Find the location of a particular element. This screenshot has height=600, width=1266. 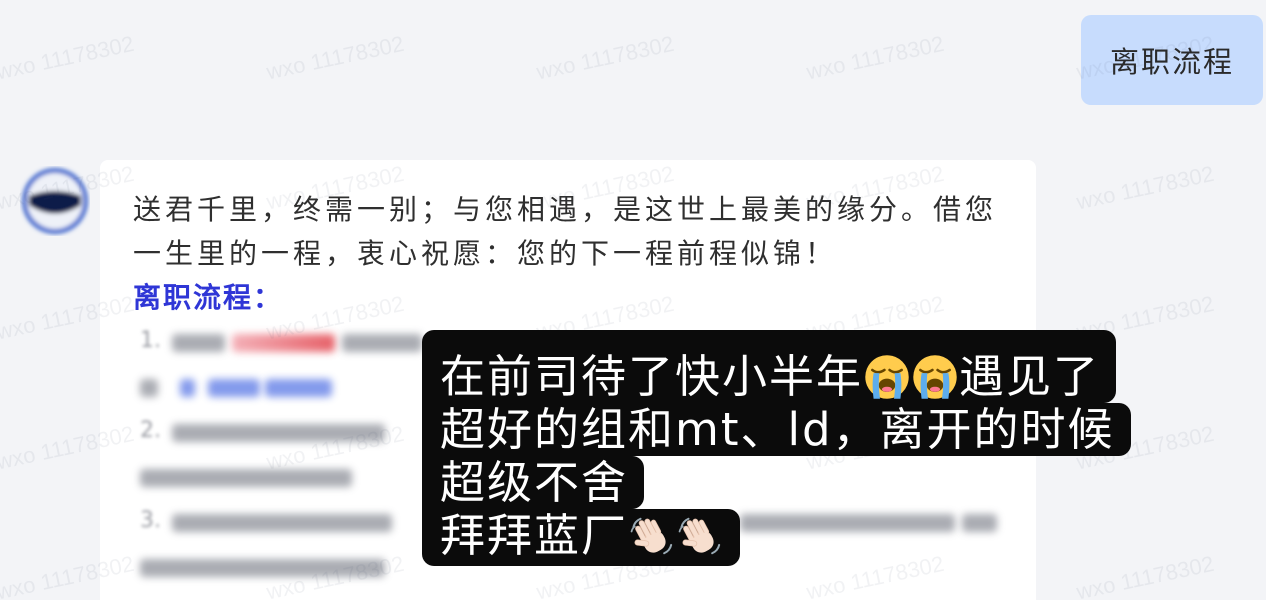

caption-line: 在前司待了快小半年 遇见了 is located at coordinates (769, 366).